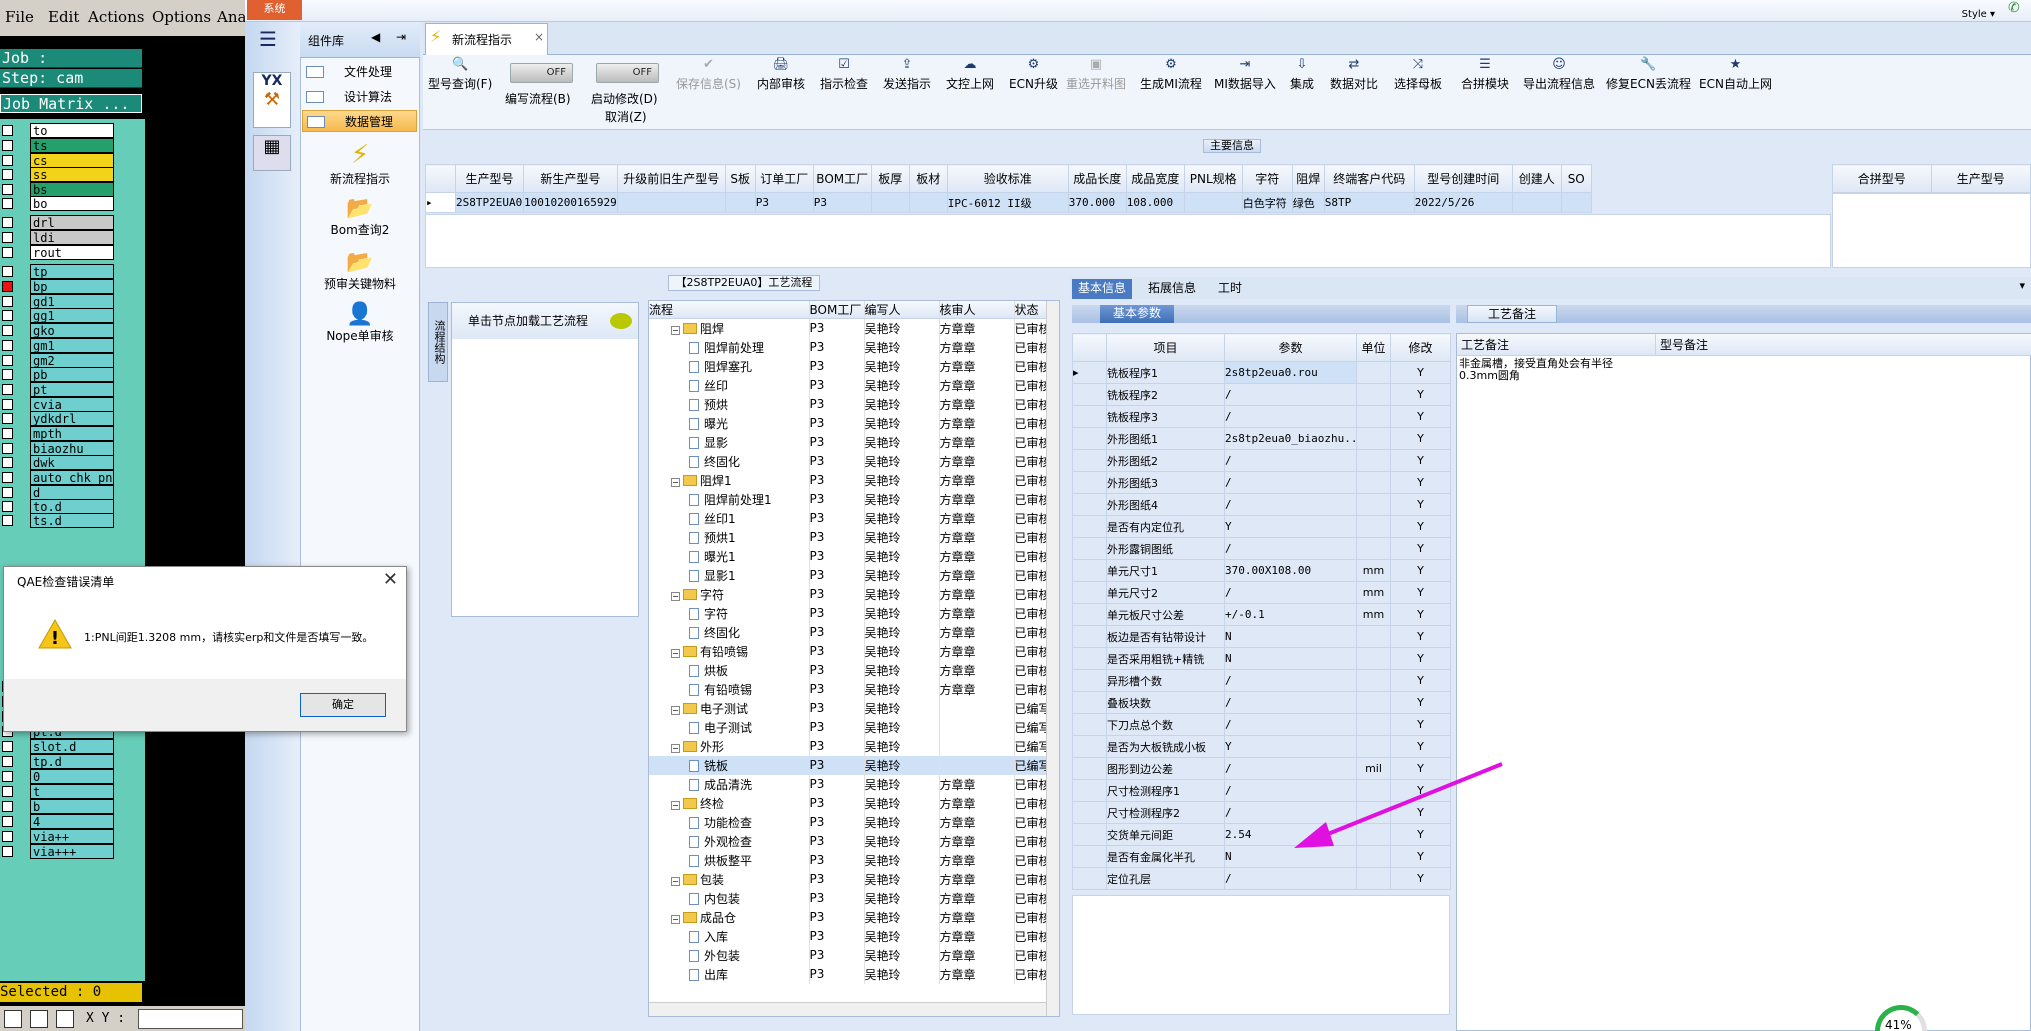  Describe the element at coordinates (729, 423) in the screenshot. I see `tree-node: 曝光` at that location.